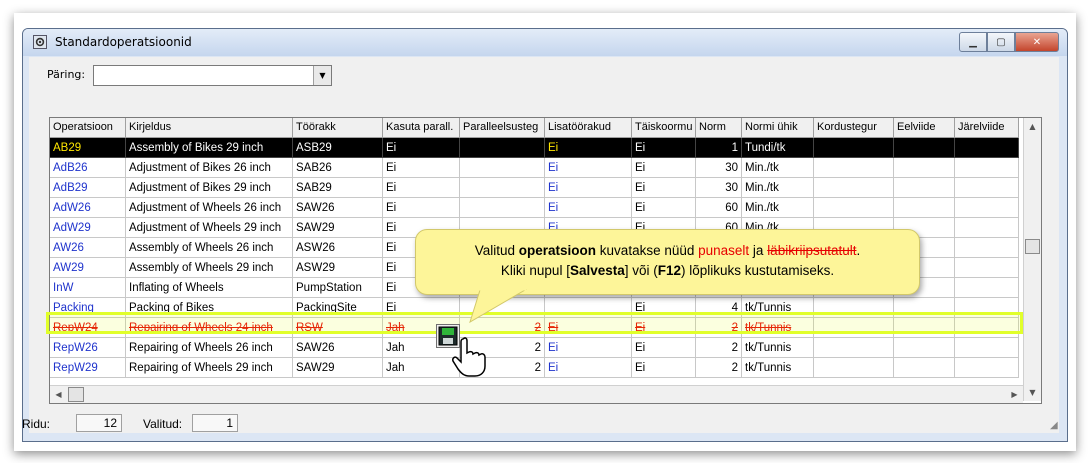  What do you see at coordinates (719, 208) in the screenshot?
I see `table-cell: 60` at bounding box center [719, 208].